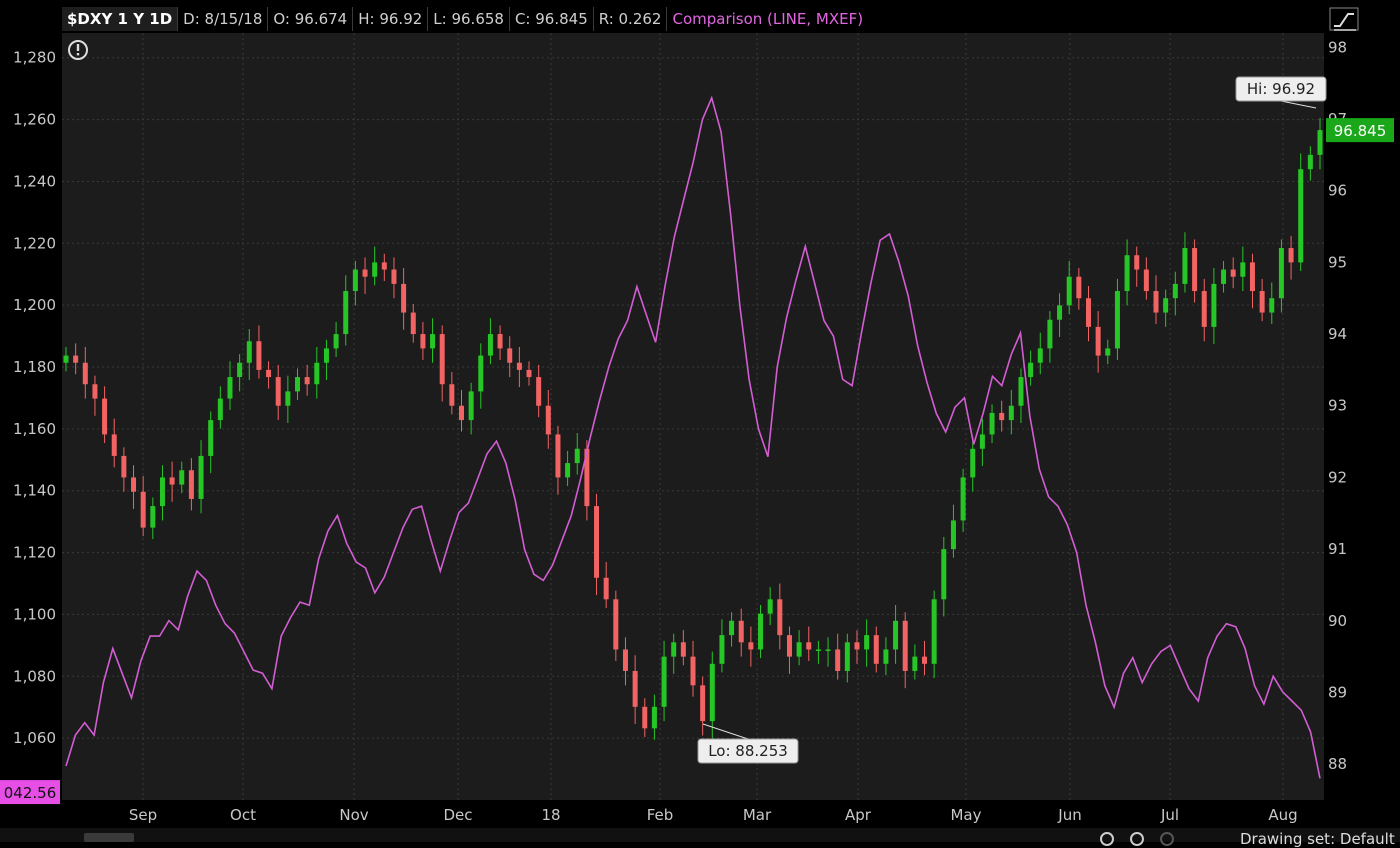 This screenshot has height=848, width=1400. Describe the element at coordinates (1344, 19) in the screenshot. I see `chart-style-icon` at that location.